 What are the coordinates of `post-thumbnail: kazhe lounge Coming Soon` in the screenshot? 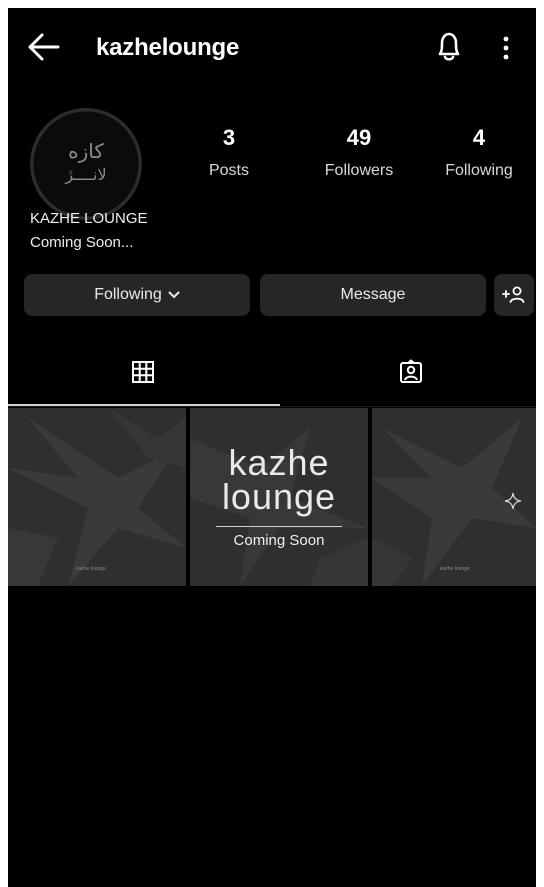 It's located at (279, 497).